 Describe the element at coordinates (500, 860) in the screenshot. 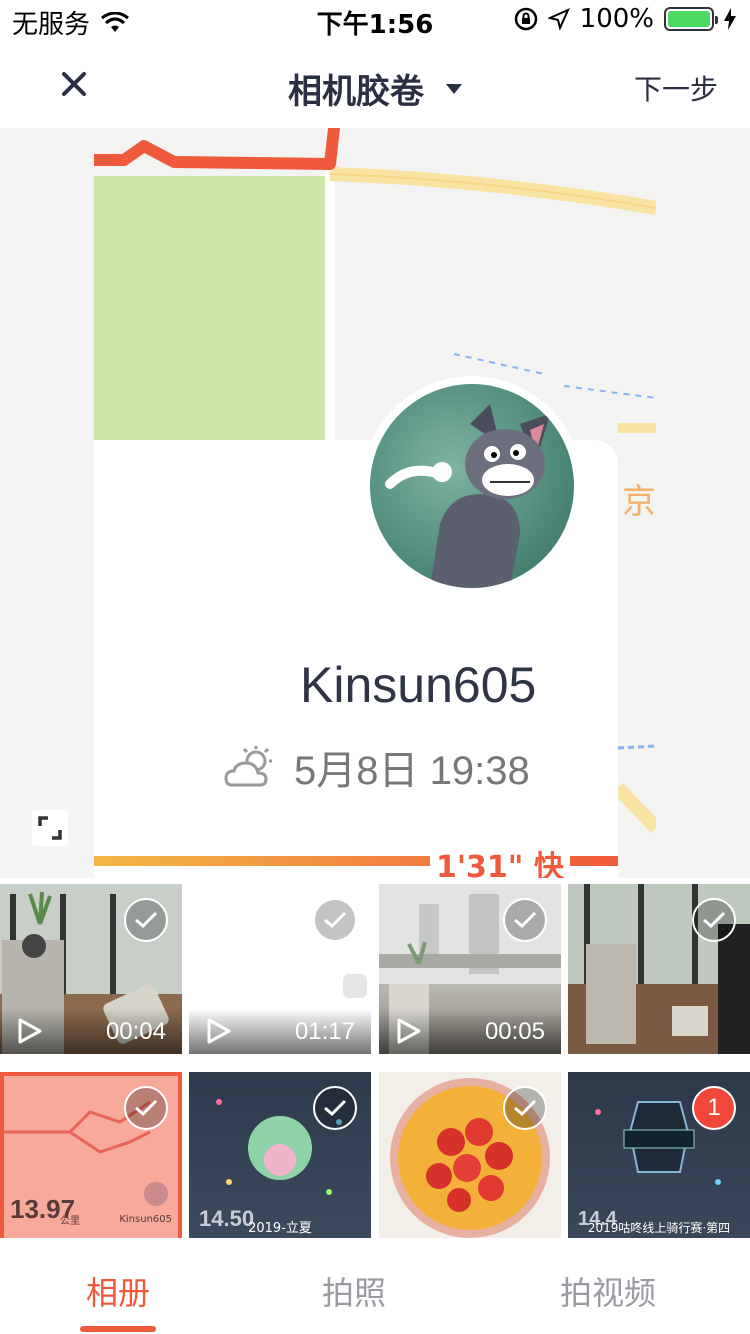

I see `pace-label: 1'31" 快` at that location.